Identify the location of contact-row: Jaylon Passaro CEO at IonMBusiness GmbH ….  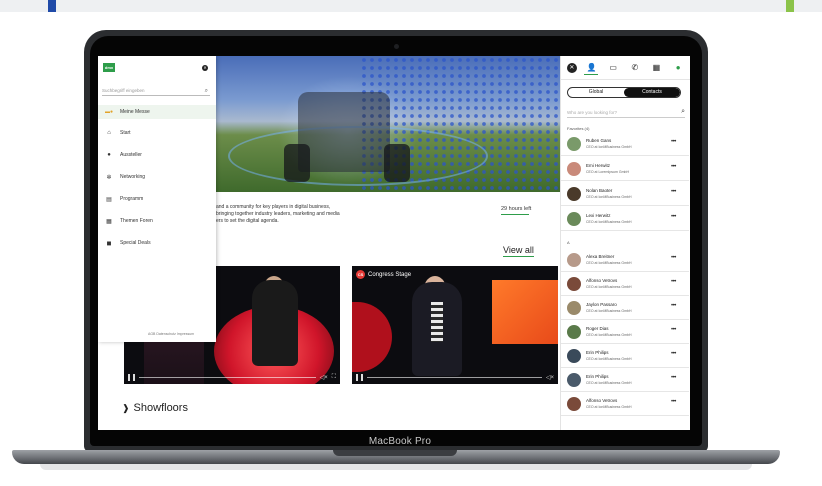
(625, 308).